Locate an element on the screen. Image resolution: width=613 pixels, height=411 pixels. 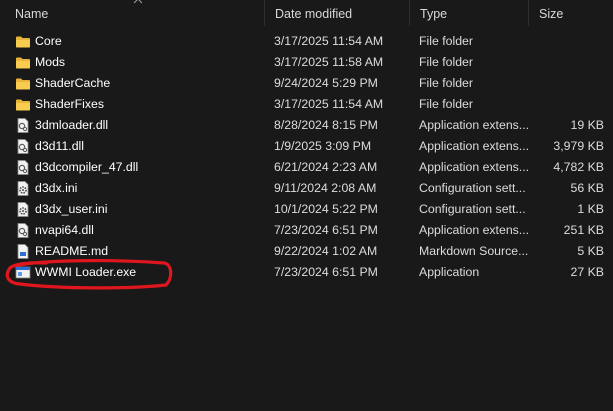
file-name: nvapi64.dll is located at coordinates (64, 230).